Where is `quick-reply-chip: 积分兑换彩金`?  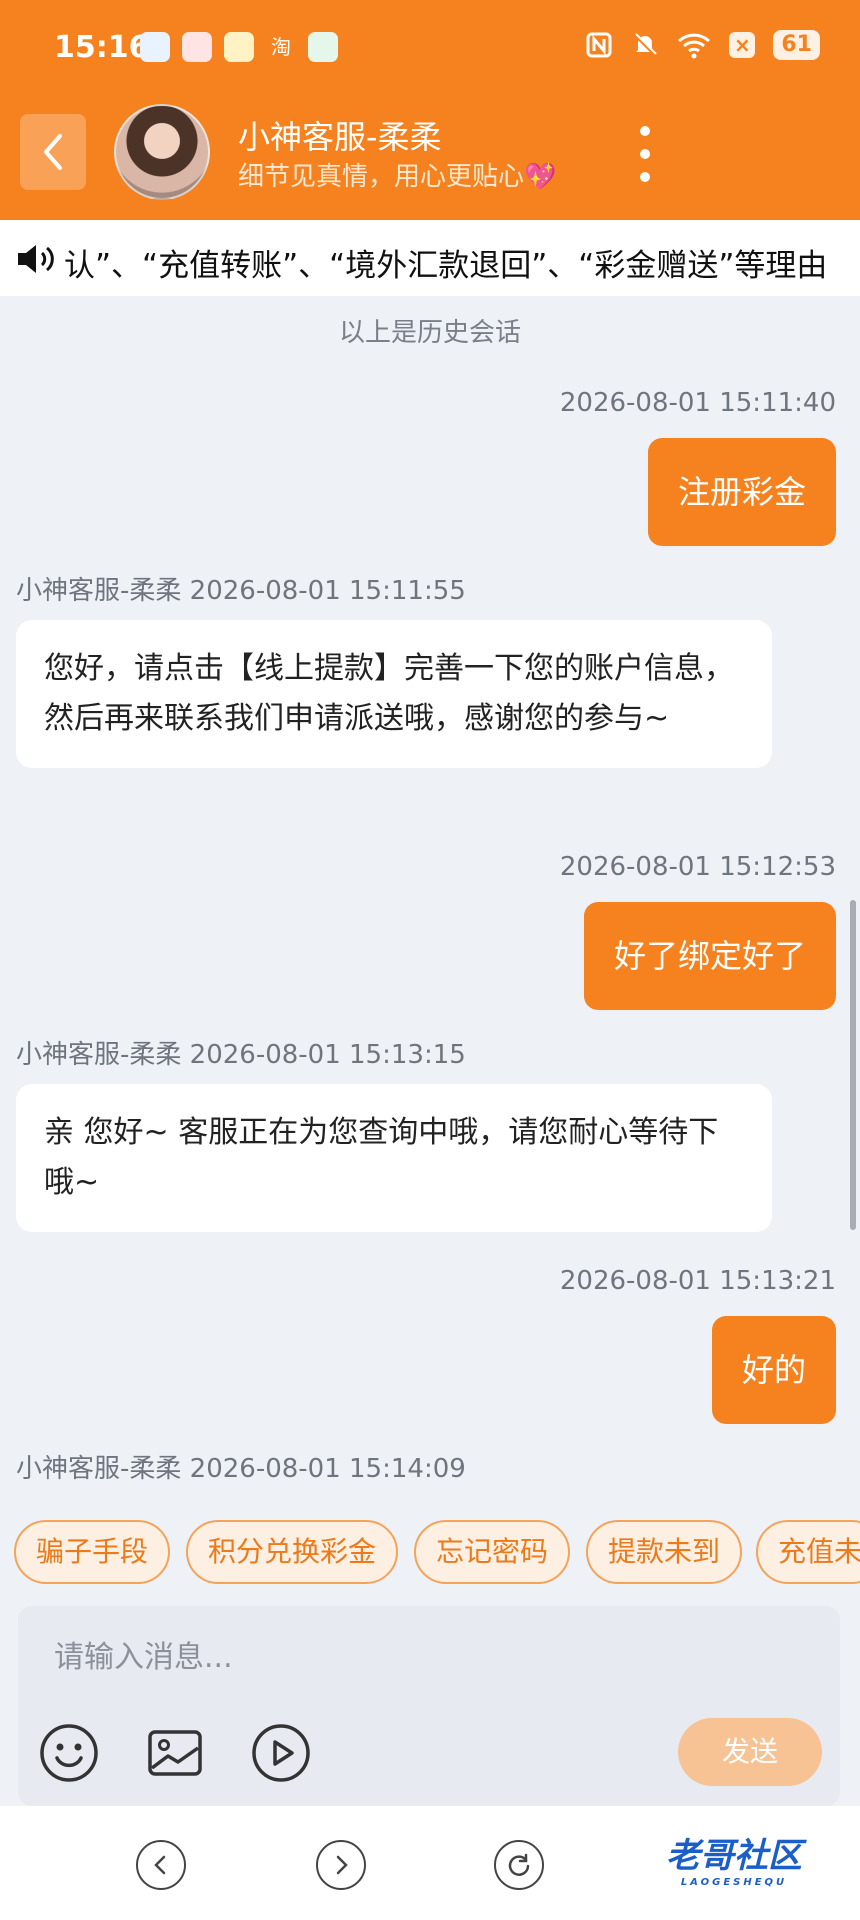 quick-reply-chip: 积分兑换彩金 is located at coordinates (292, 1552).